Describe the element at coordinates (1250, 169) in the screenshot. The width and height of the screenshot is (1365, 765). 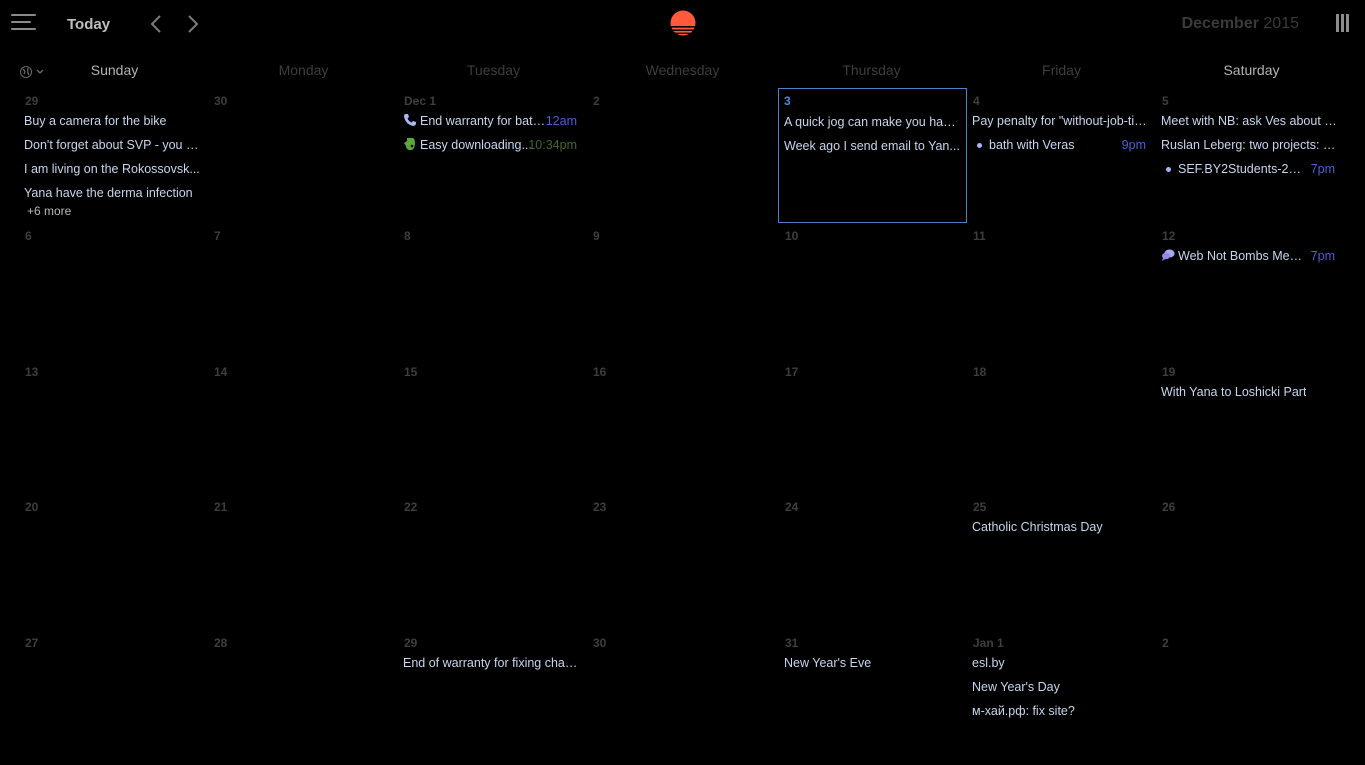
I see `calendar-event: SEF.BY2Students-2015 7pm` at that location.